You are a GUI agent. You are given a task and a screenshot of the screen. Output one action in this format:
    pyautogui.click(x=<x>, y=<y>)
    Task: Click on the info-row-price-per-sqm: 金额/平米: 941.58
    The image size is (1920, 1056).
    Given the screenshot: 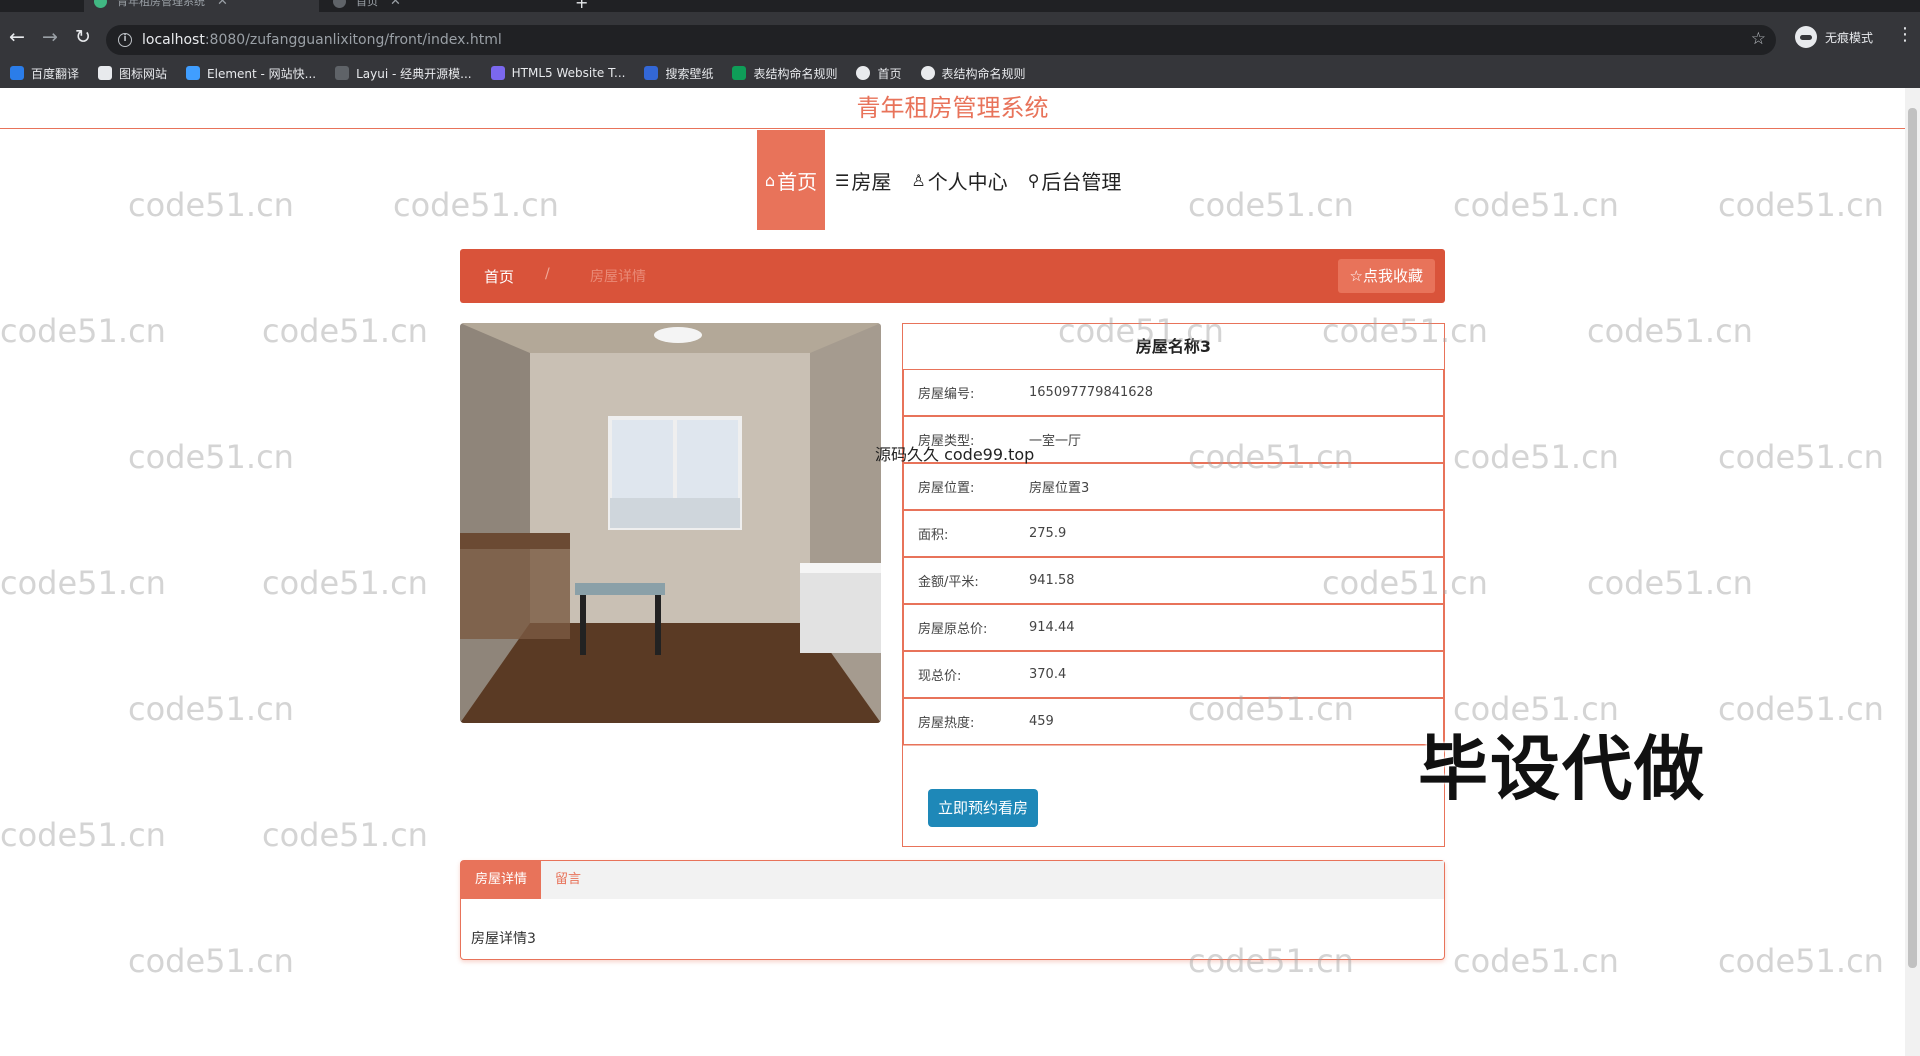 What is the action you would take?
    pyautogui.click(x=1173, y=580)
    